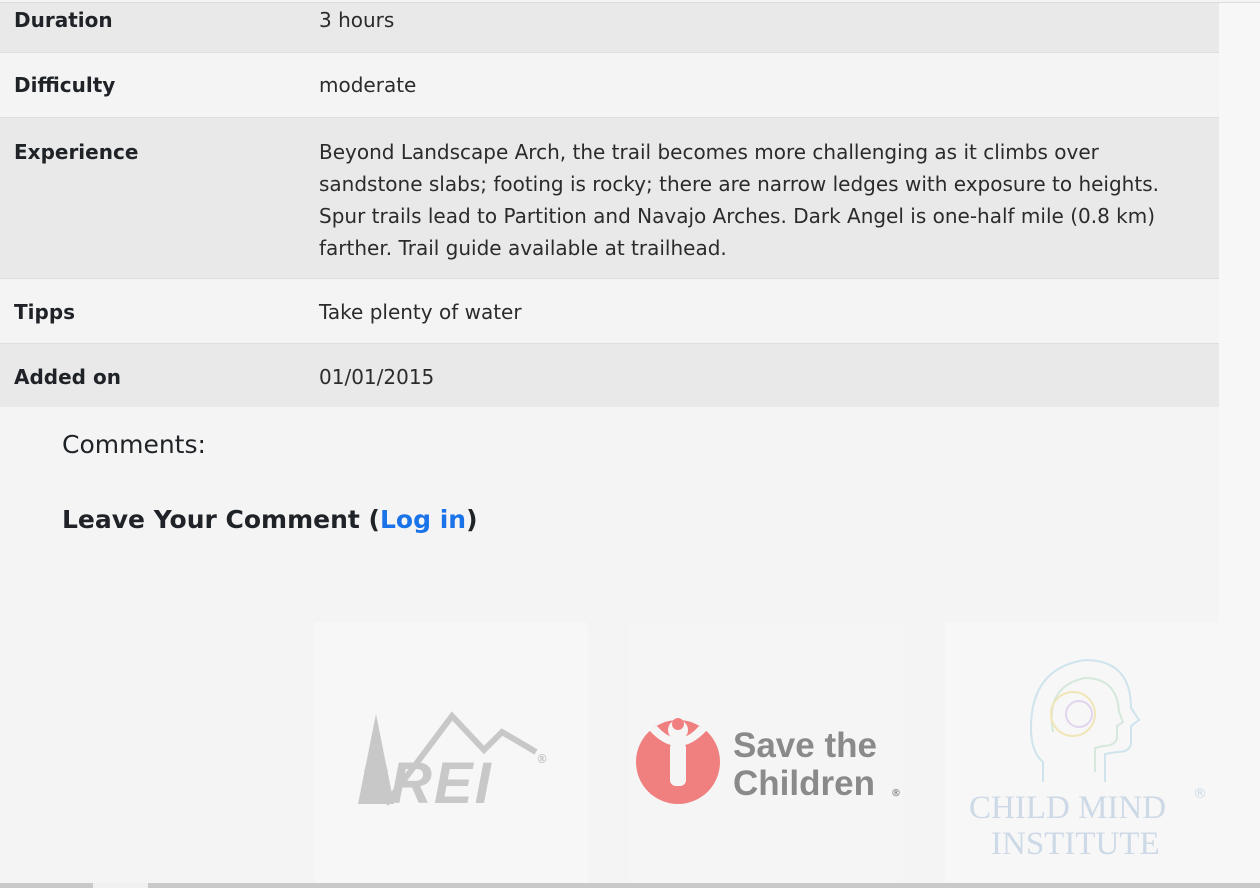 The image size is (1260, 888). I want to click on leave-comment-heading: Leave Your Comment (Log in), so click(270, 519).